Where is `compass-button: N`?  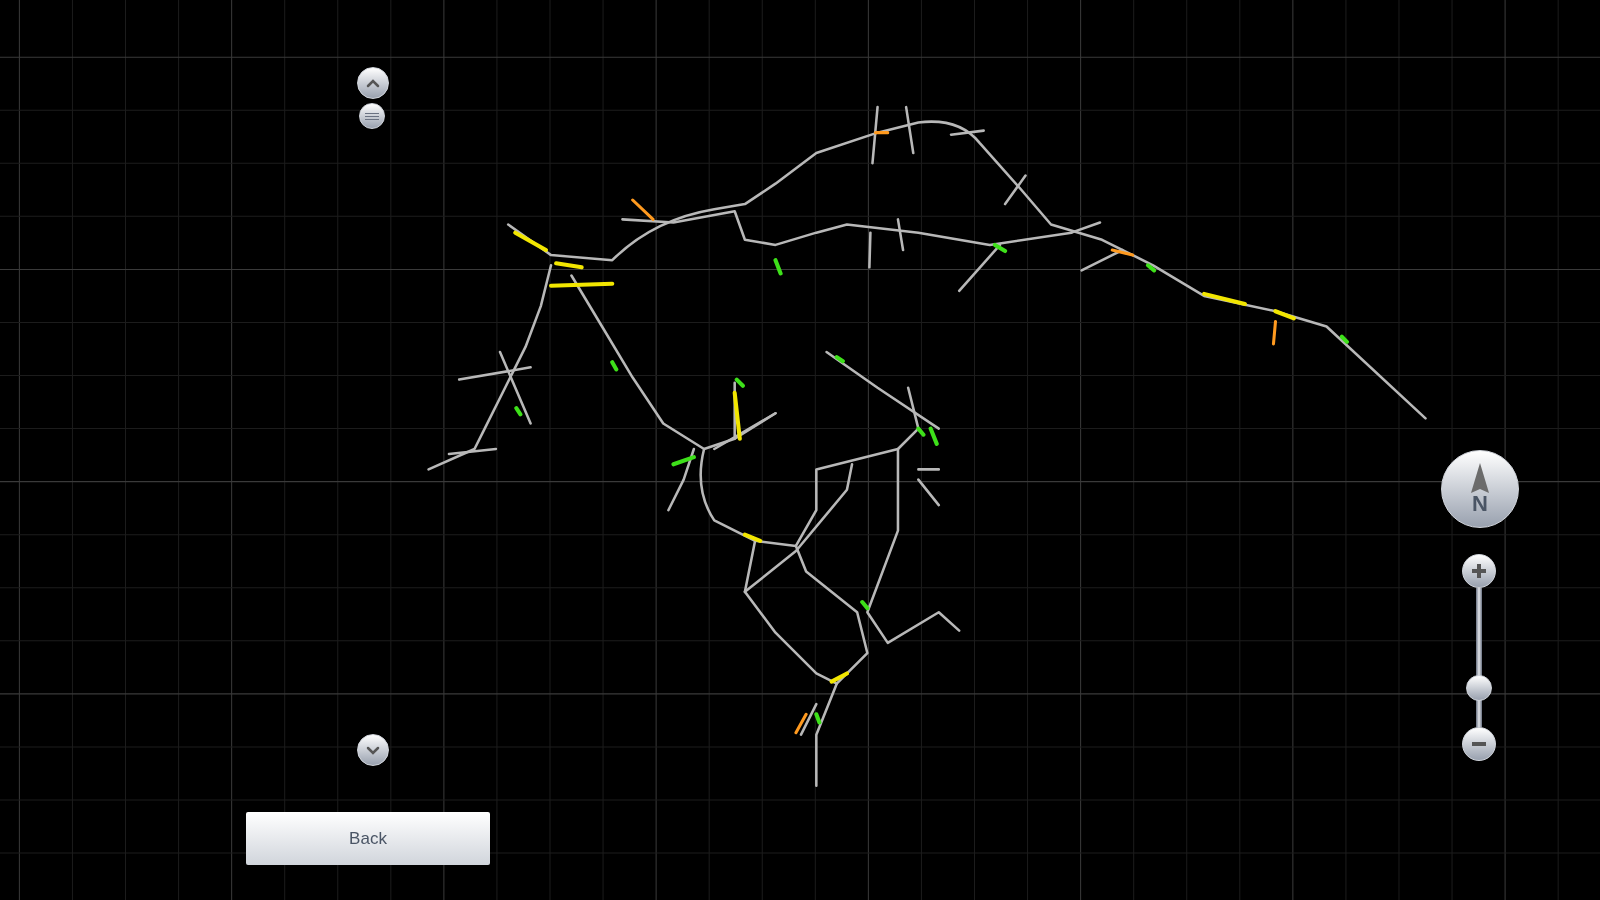 compass-button: N is located at coordinates (1480, 489).